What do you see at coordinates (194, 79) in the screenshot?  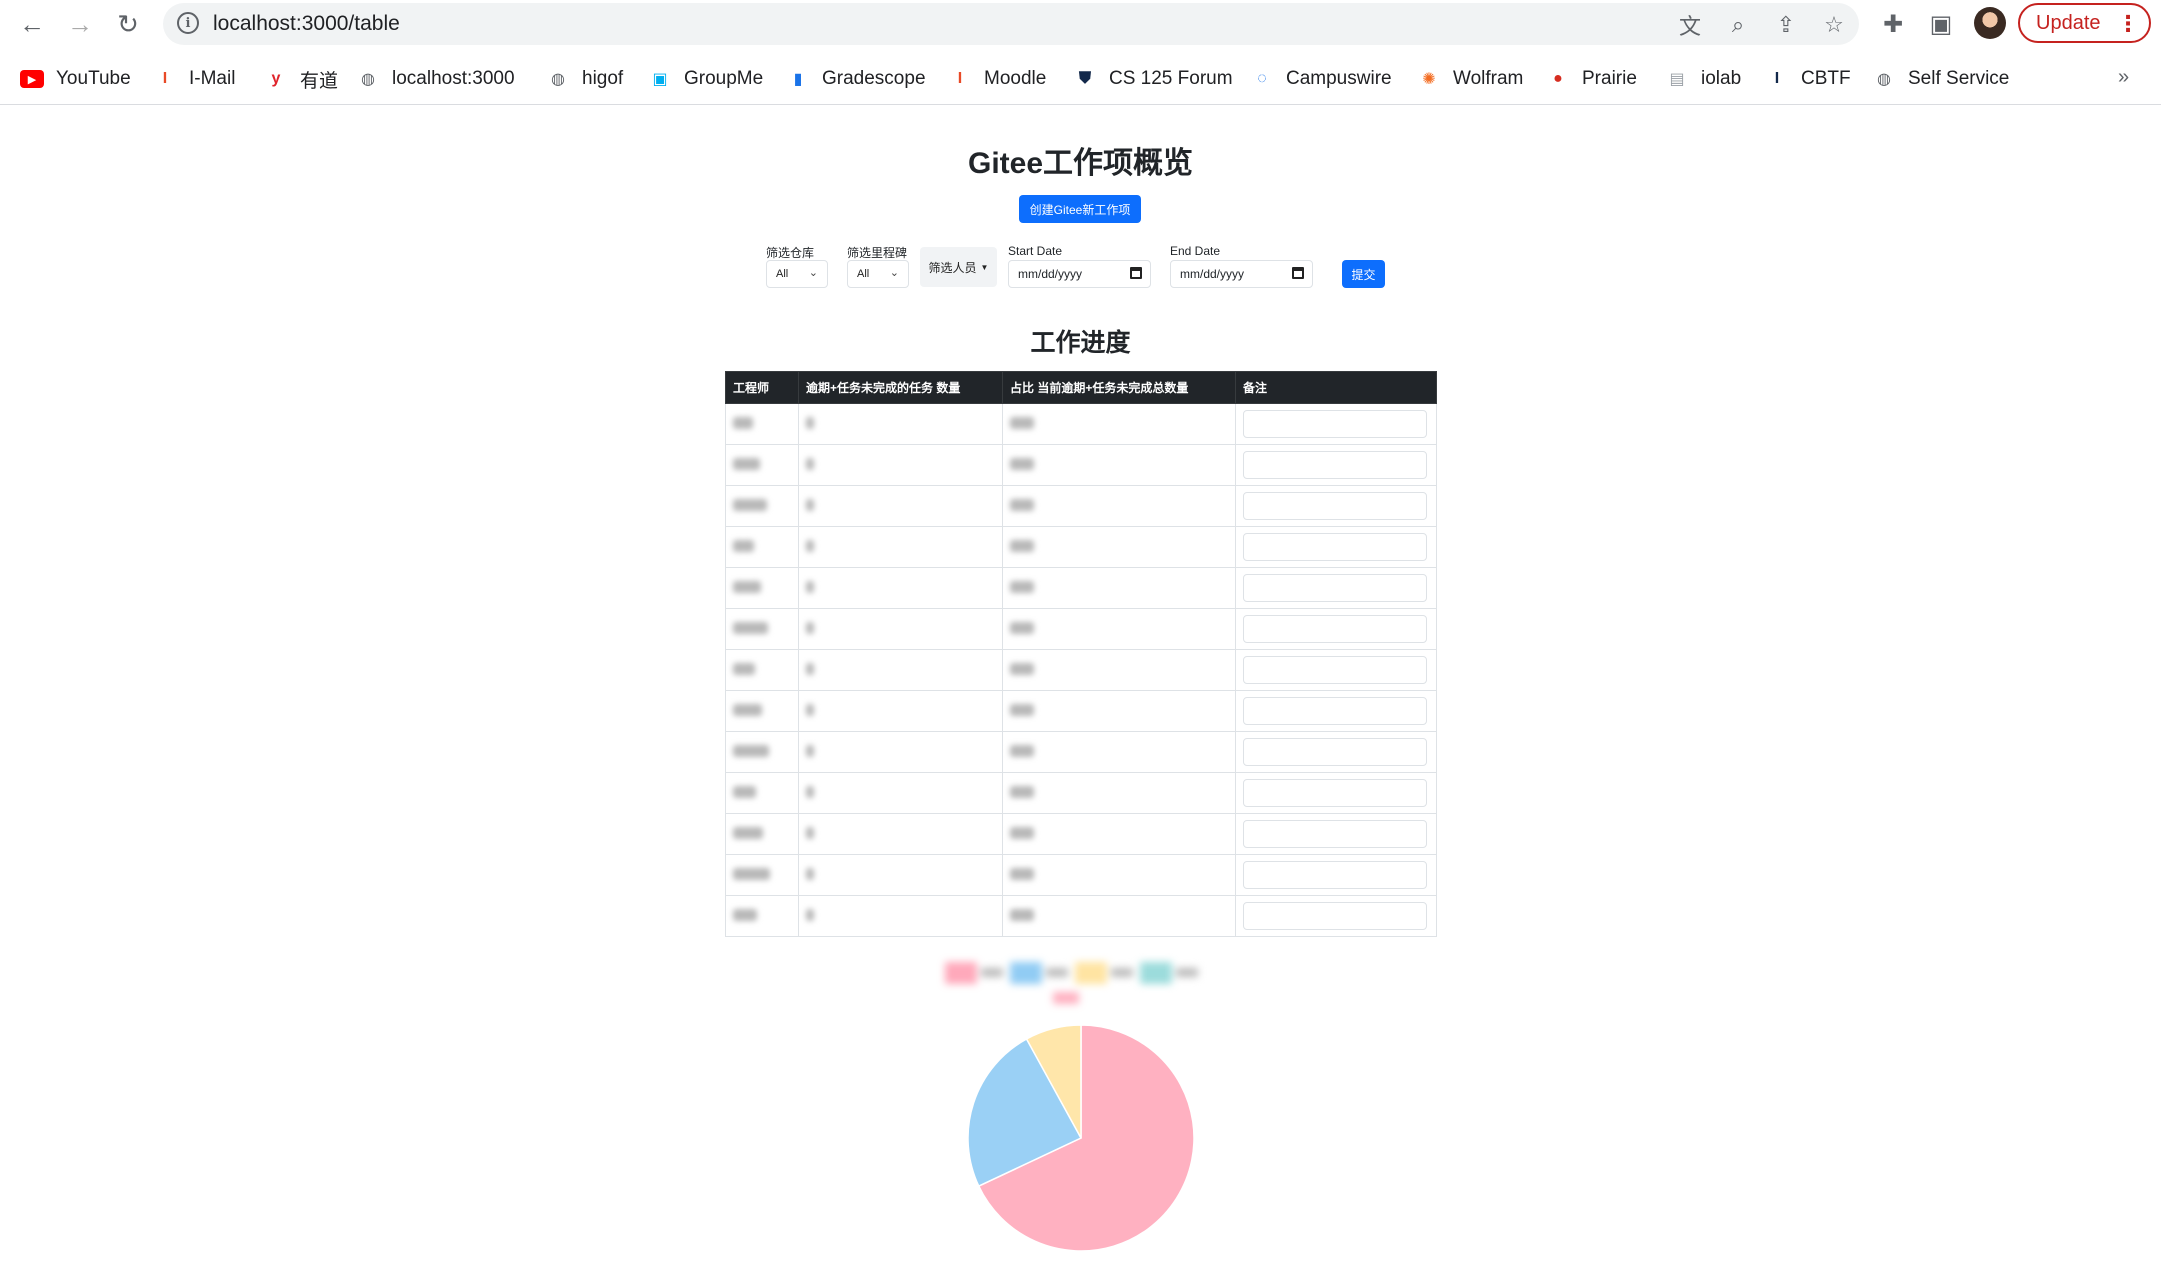 I see `bookmark-item: I I-Mail` at bounding box center [194, 79].